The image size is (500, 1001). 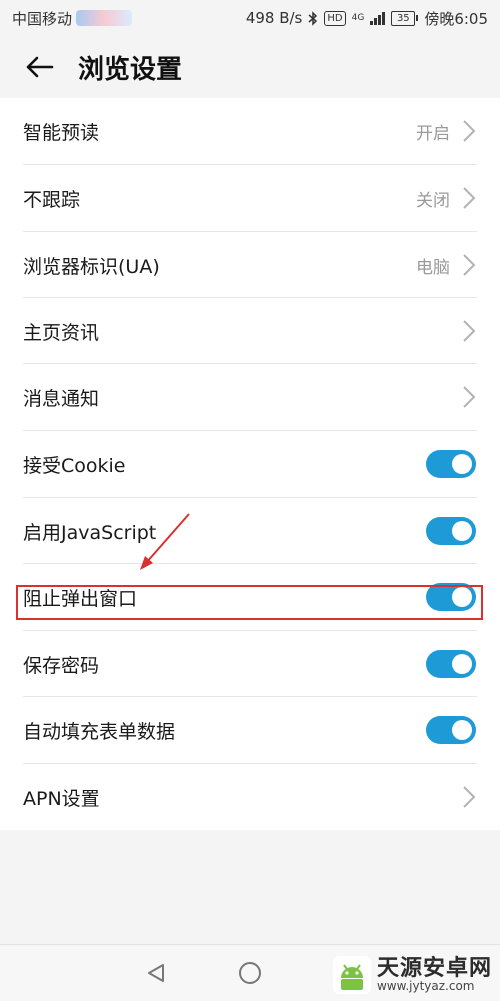 I want to click on bluetooth-icon, so click(x=313, y=18).